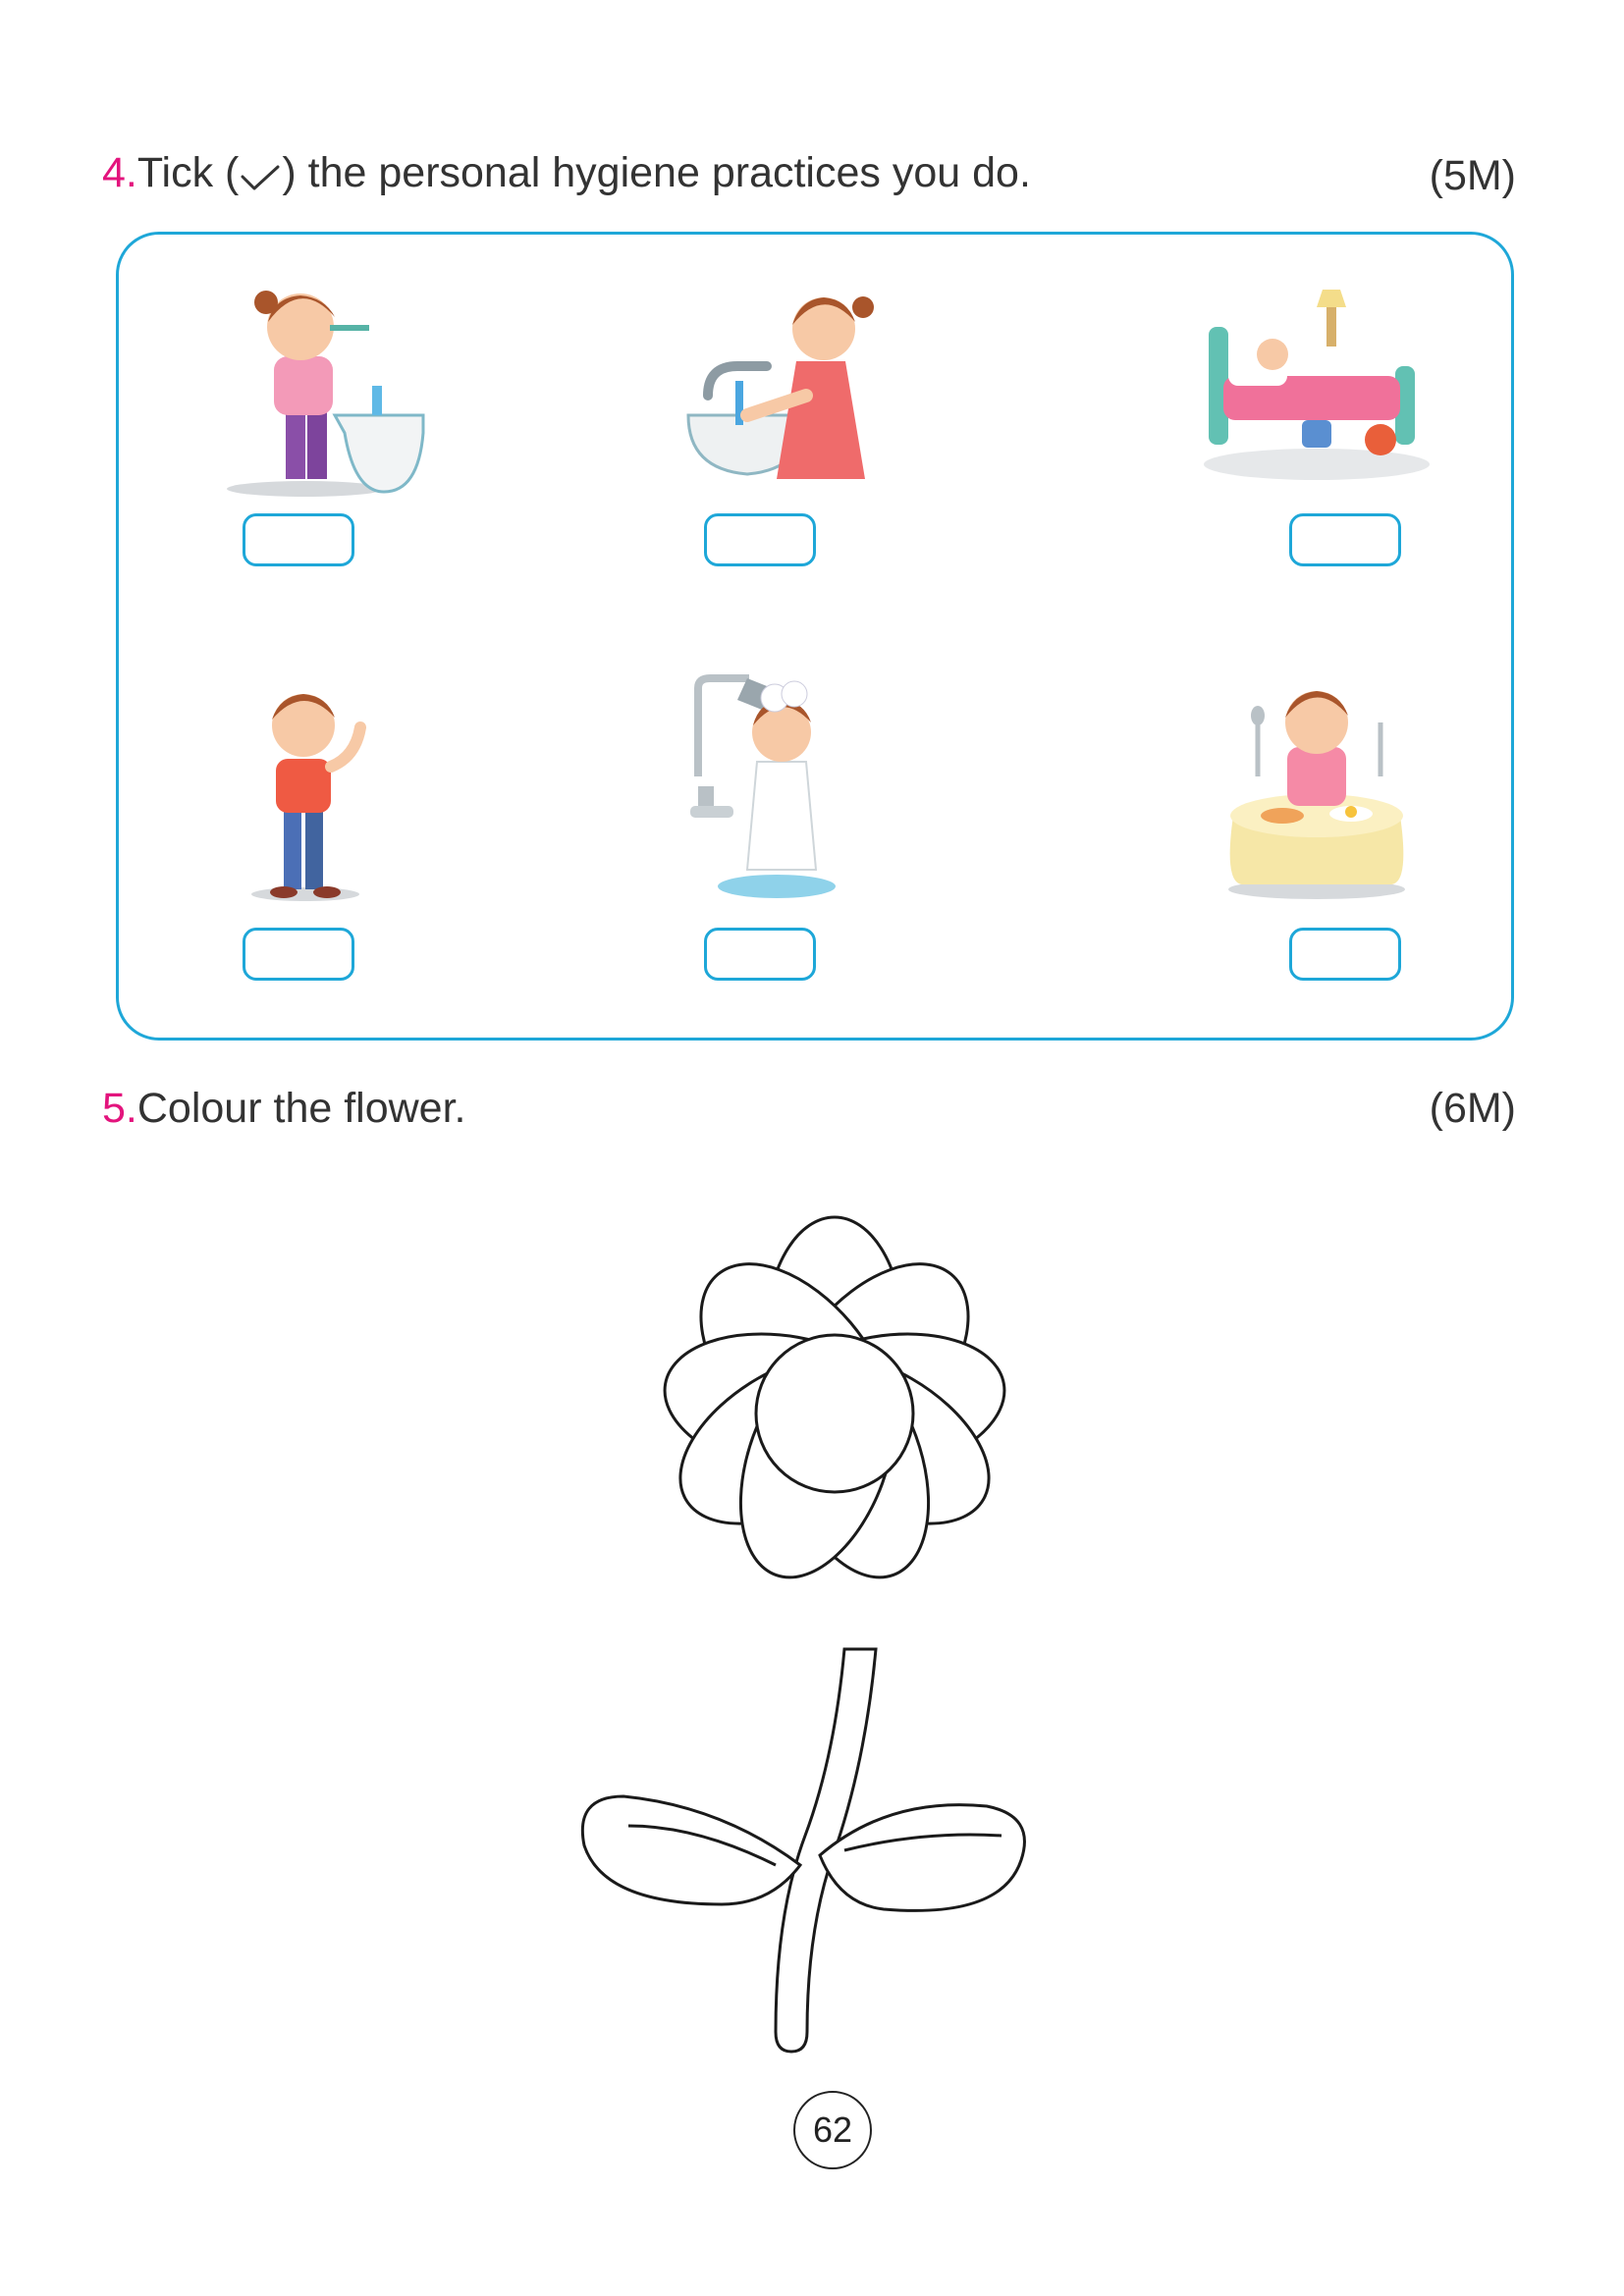  I want to click on tick-box-bathing, so click(760, 954).